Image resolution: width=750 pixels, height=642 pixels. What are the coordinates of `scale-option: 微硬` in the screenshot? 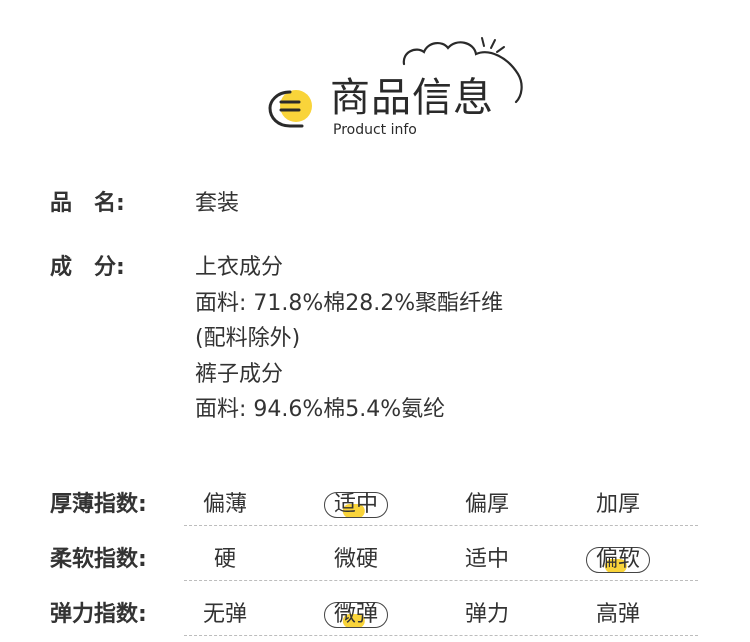 It's located at (355, 559).